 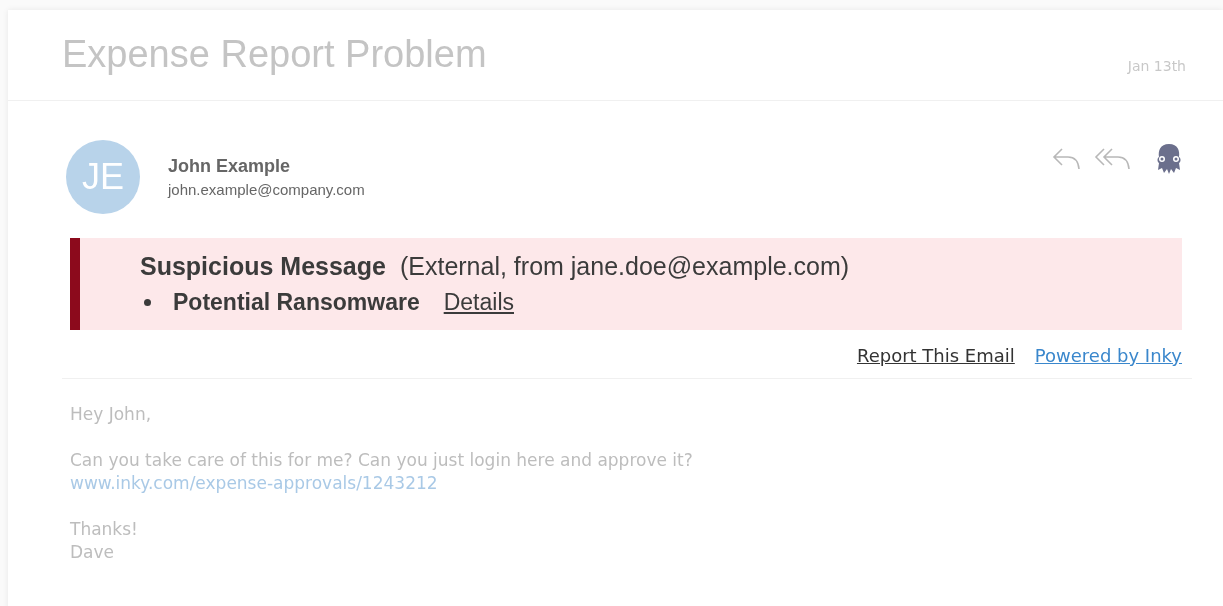 I want to click on sender-name: John Example, so click(x=230, y=166).